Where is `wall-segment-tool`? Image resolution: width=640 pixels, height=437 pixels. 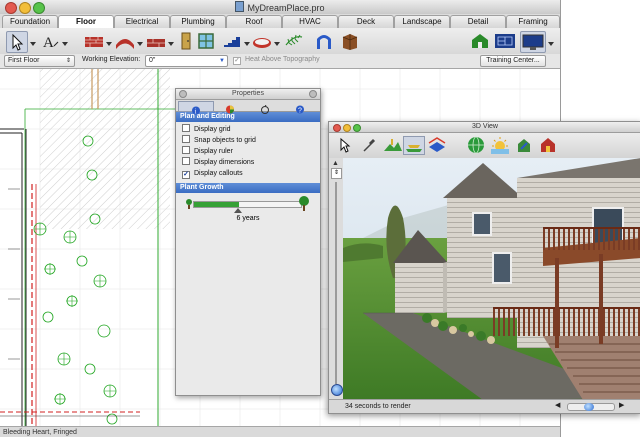
wall-segment-tool is located at coordinates (156, 41).